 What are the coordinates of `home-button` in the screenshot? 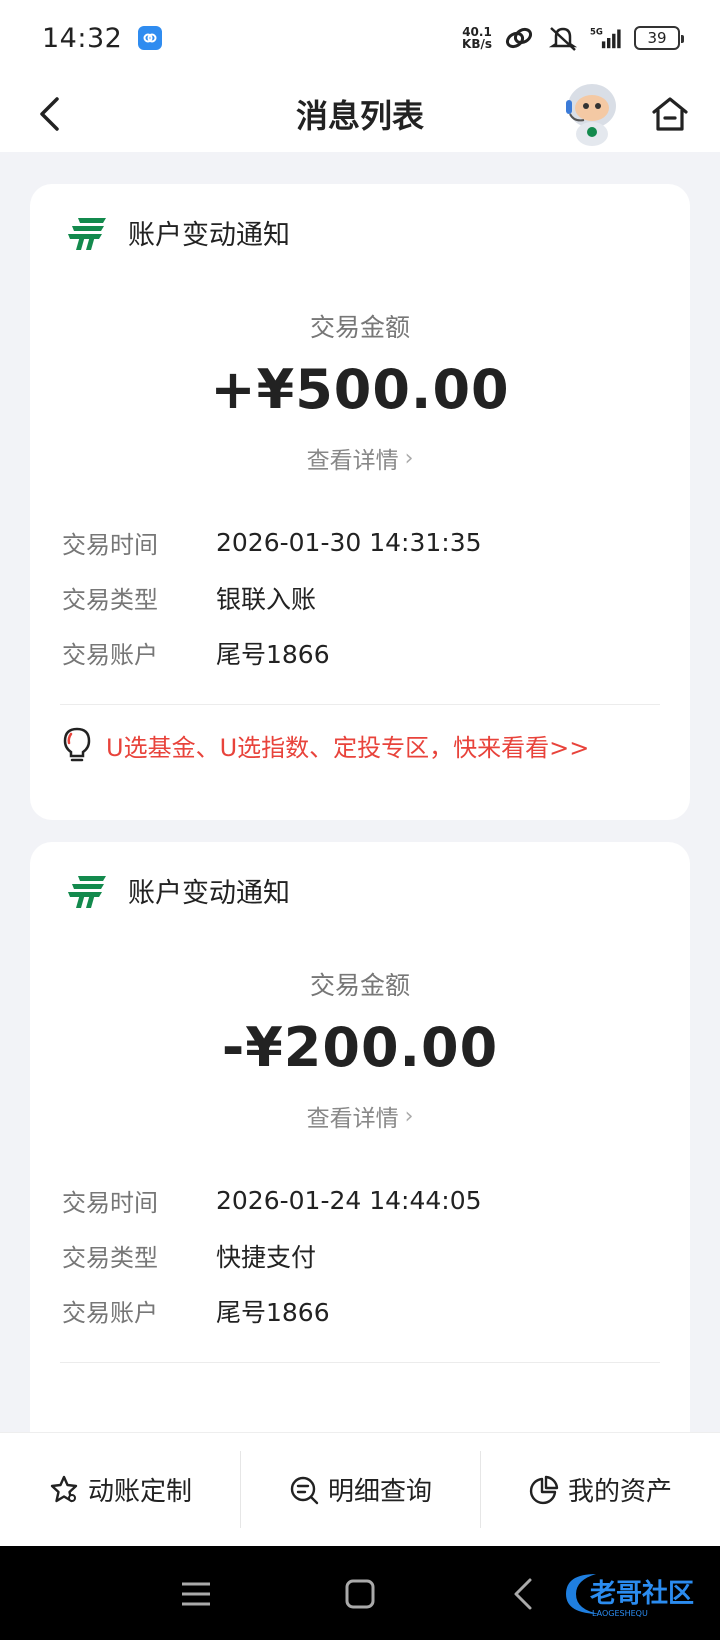 It's located at (670, 114).